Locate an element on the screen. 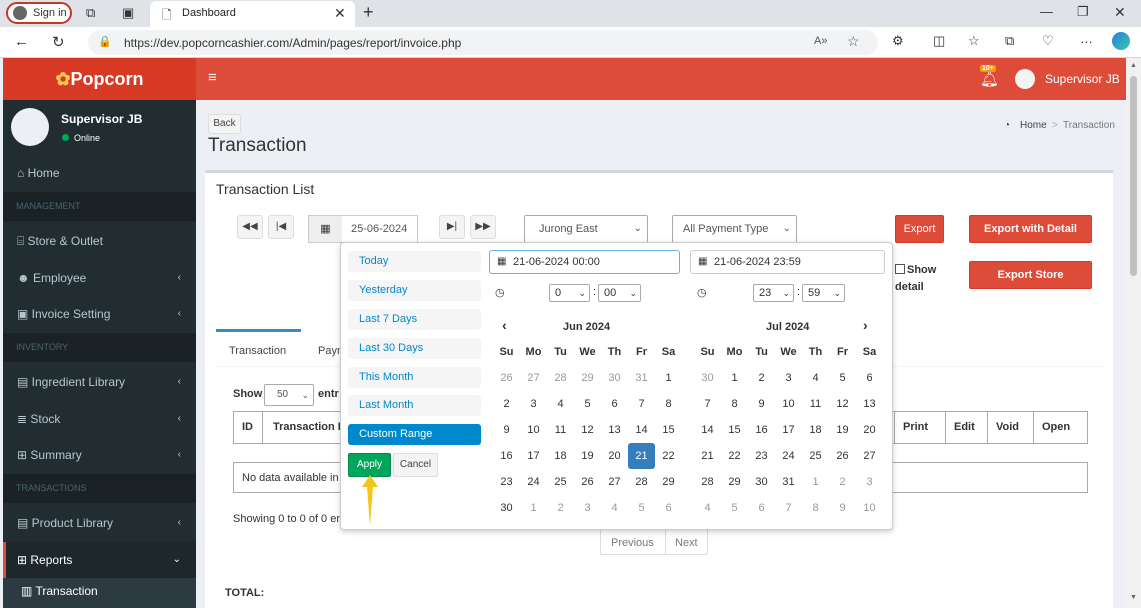 This screenshot has height=608, width=1141. refresh-icon: ↻ is located at coordinates (58, 42).